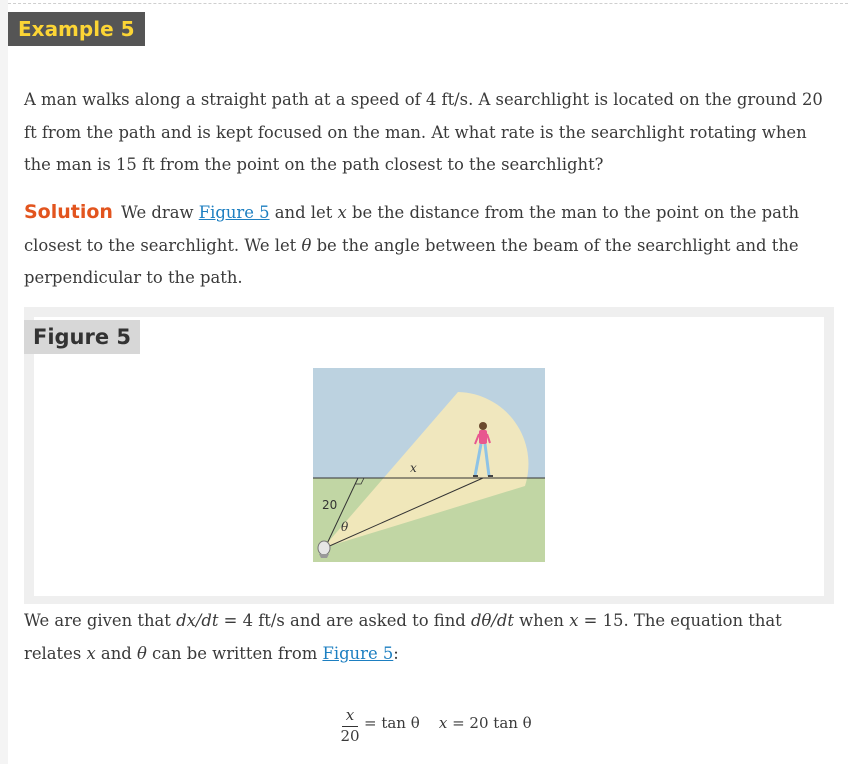 The image size is (848, 764). I want to click on given-text-3: when, so click(541, 620).